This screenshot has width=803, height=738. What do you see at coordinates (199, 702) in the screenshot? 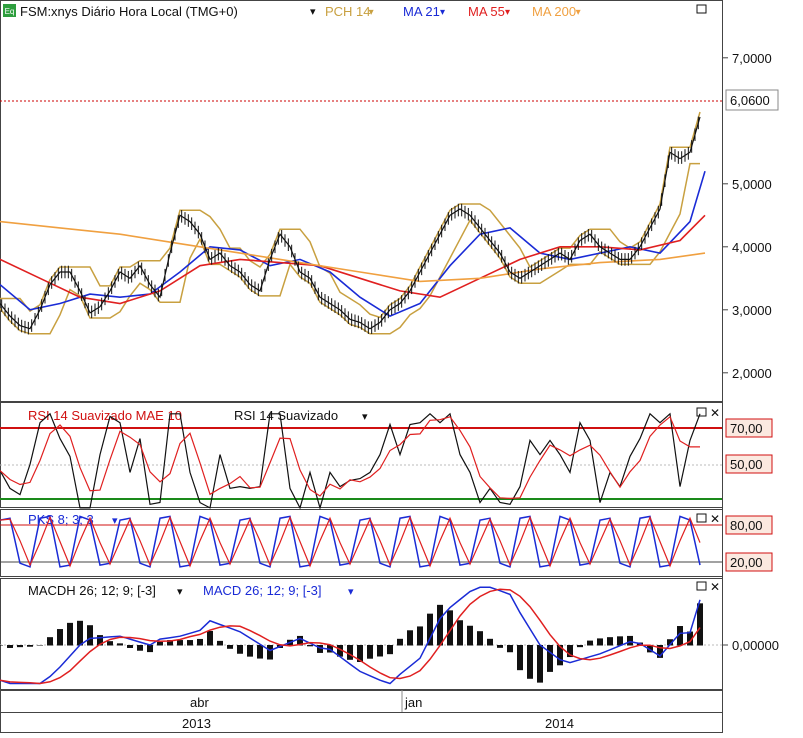
I see `month-label-abr: abr` at bounding box center [199, 702].